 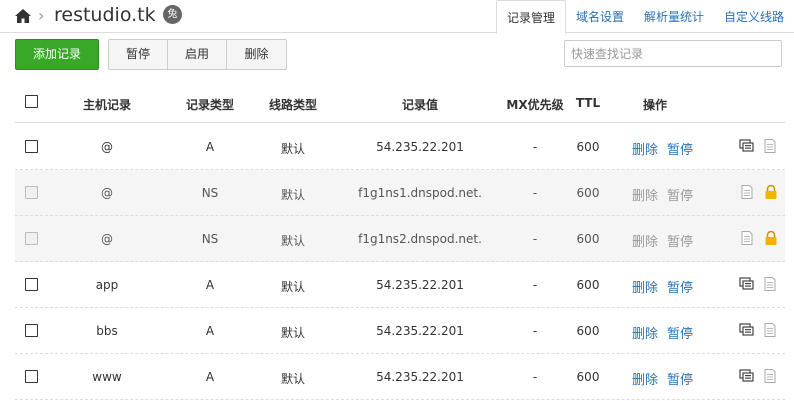 What do you see at coordinates (105, 15) in the screenshot?
I see `domain-title: restudio.tk` at bounding box center [105, 15].